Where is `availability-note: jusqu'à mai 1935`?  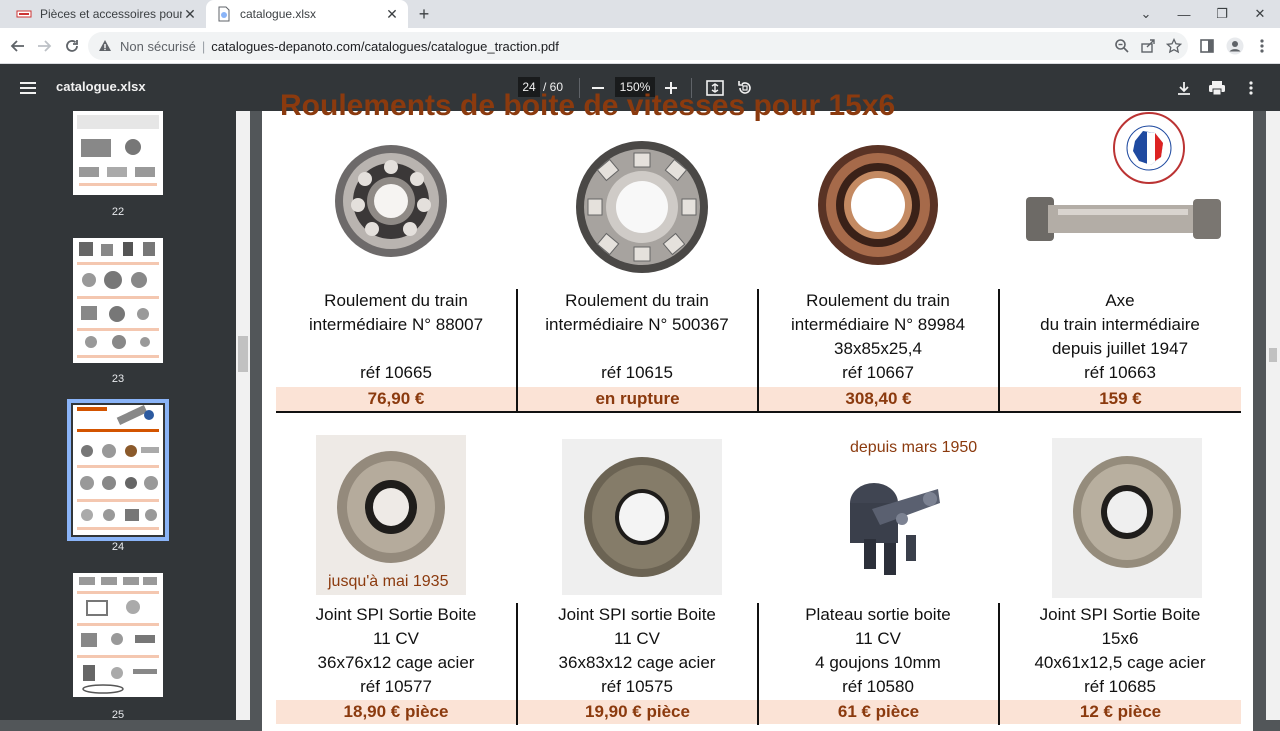
availability-note: jusqu'à mai 1935 is located at coordinates (388, 581).